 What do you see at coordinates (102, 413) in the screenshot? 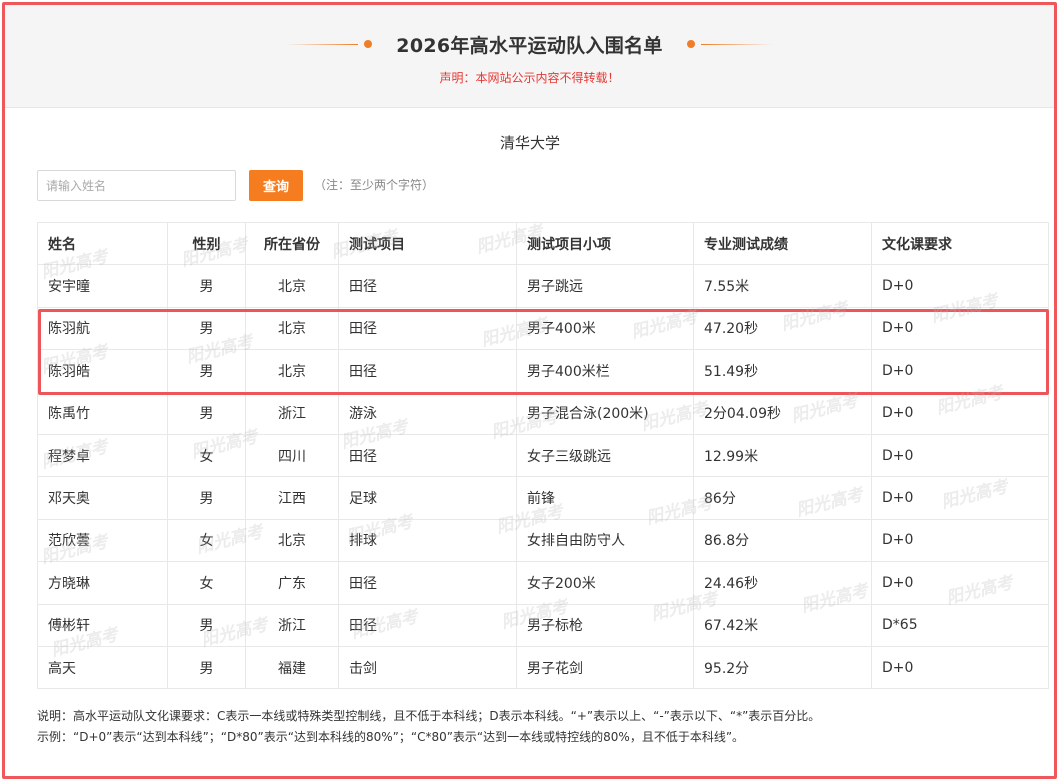
I see `cell-name: 陈禹竹` at bounding box center [102, 413].